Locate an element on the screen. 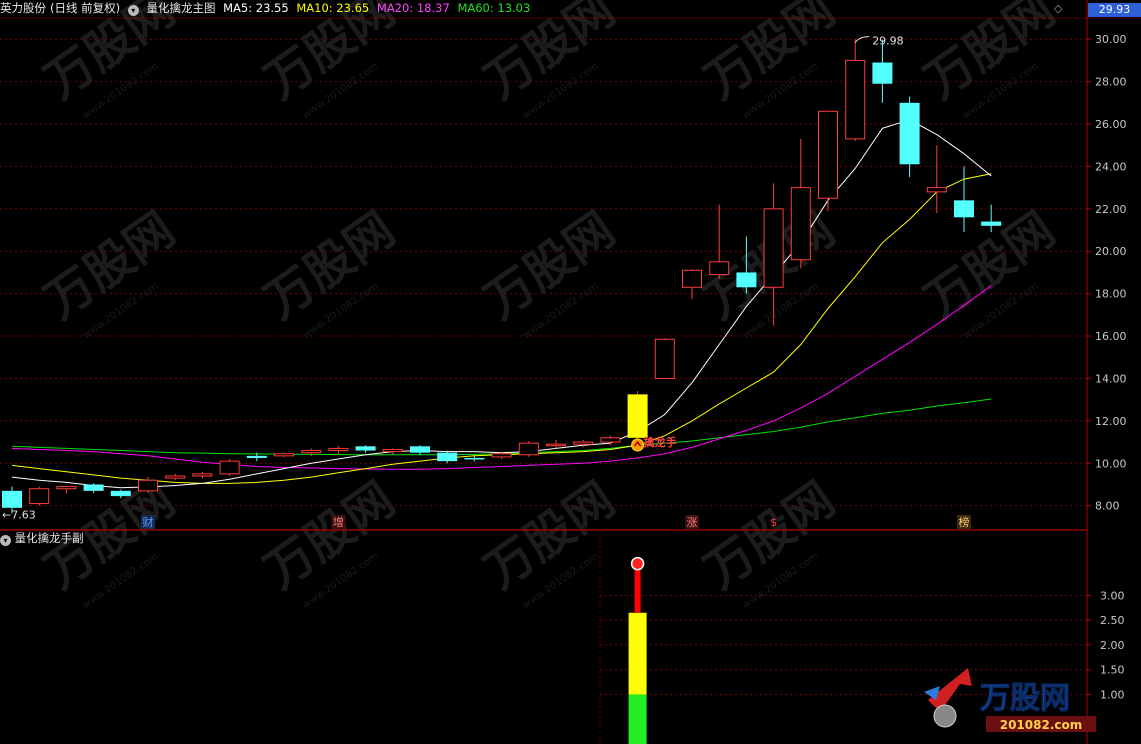  ma20-value: 18.37 is located at coordinates (433, 8).